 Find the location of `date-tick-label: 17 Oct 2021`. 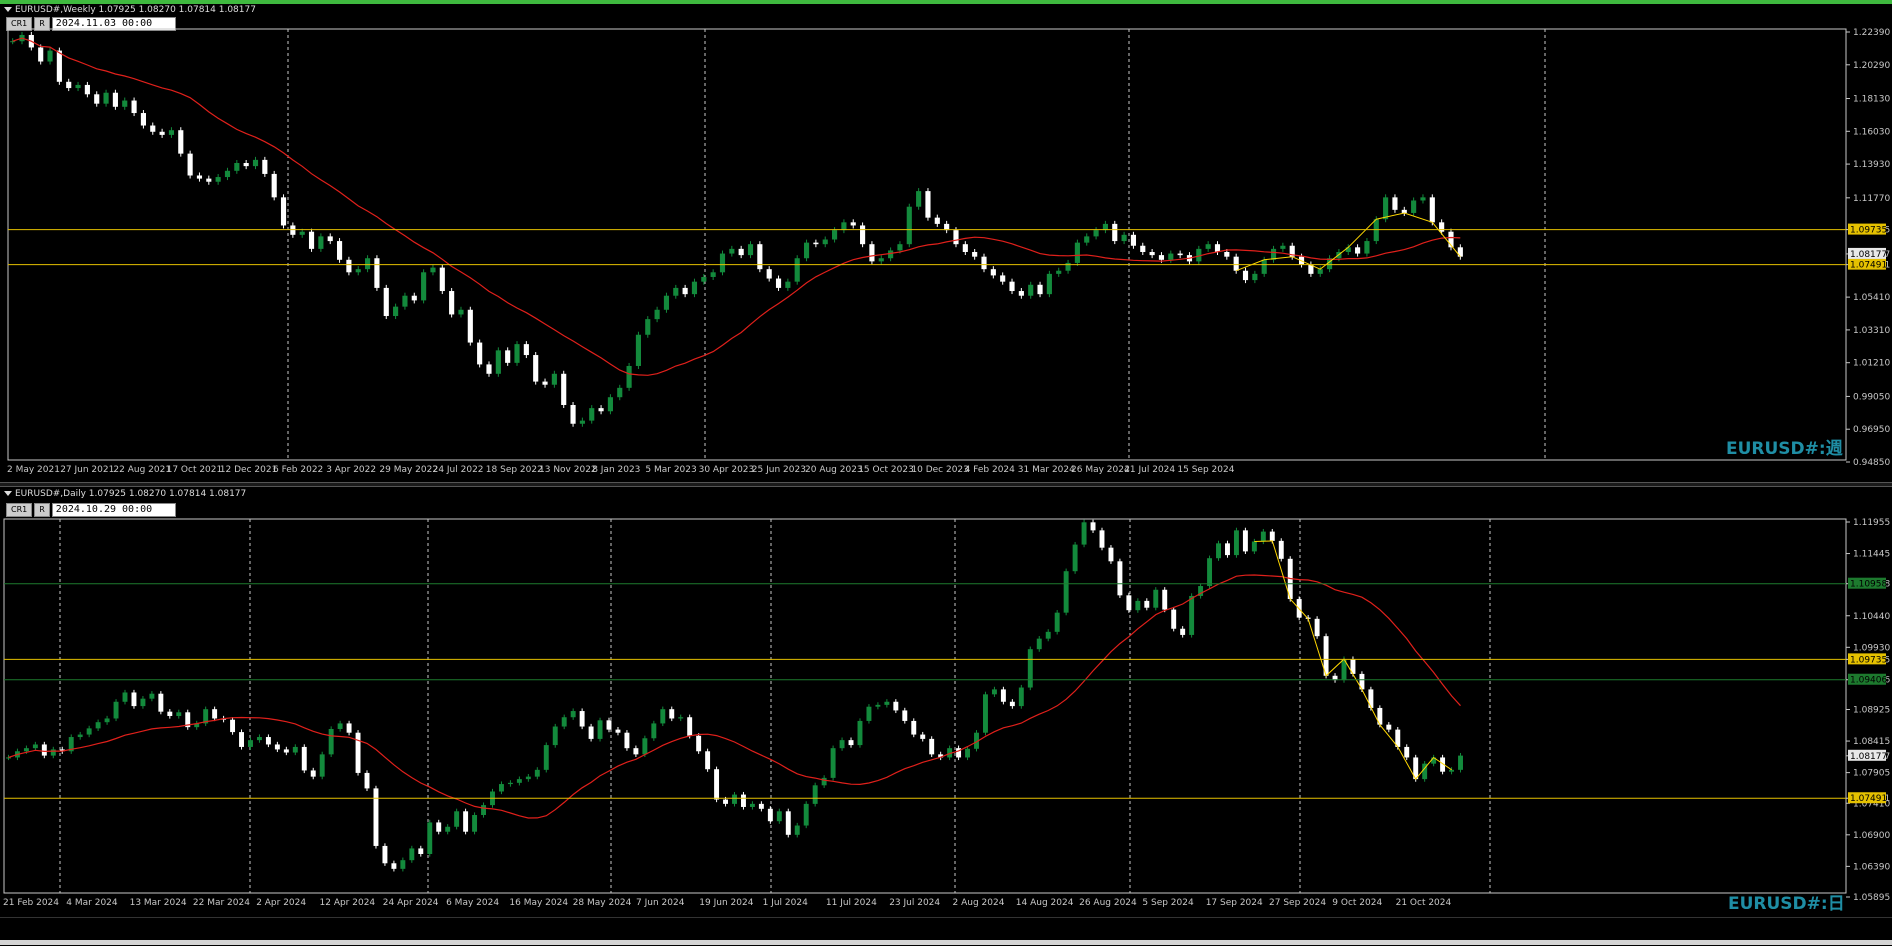

date-tick-label: 17 Oct 2021 is located at coordinates (195, 470).